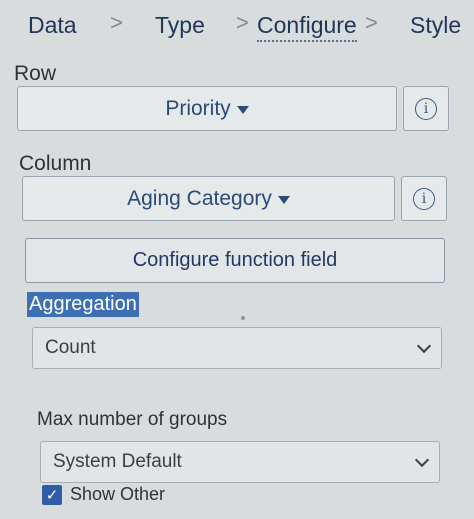  Describe the element at coordinates (70, 347) in the screenshot. I see `aggregation-selected-value: Count` at that location.